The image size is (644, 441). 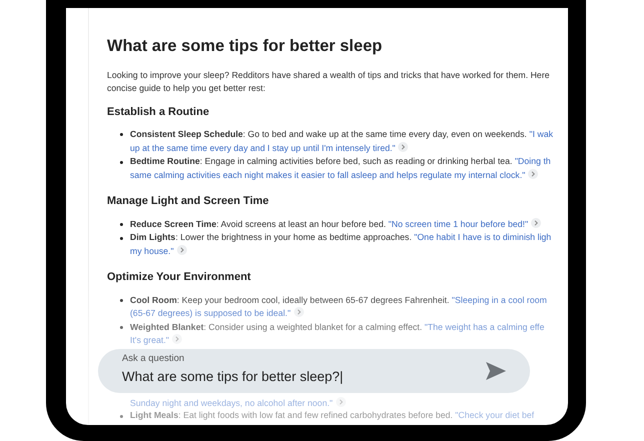 I want to click on tip-text: Weighted Blanket: Consider using a weighted blanket for a calming effect. "The weight has a calming effe, so click(x=337, y=327).